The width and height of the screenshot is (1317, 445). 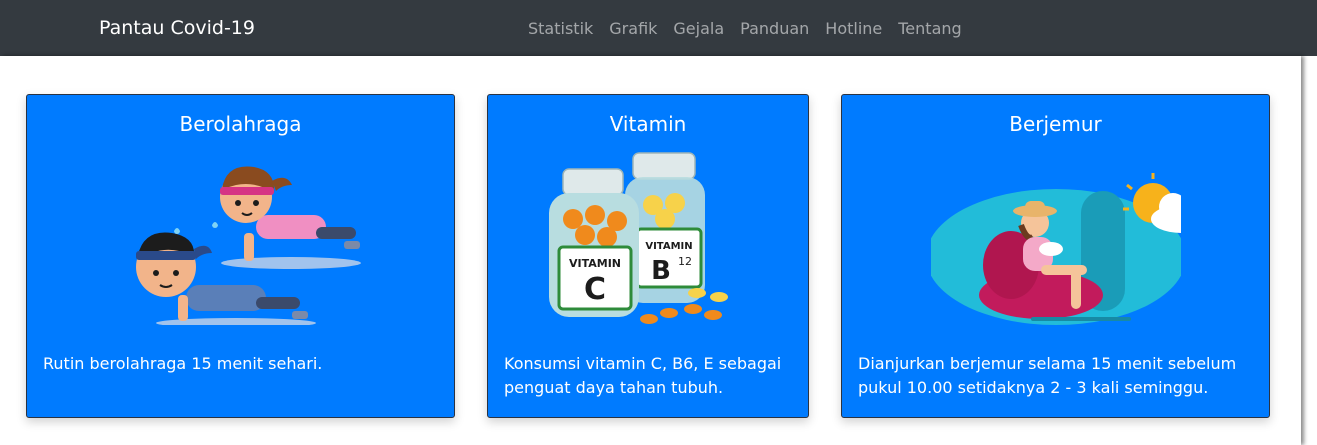 What do you see at coordinates (177, 28) in the screenshot?
I see `navbar-brand: Pantau Covid-19` at bounding box center [177, 28].